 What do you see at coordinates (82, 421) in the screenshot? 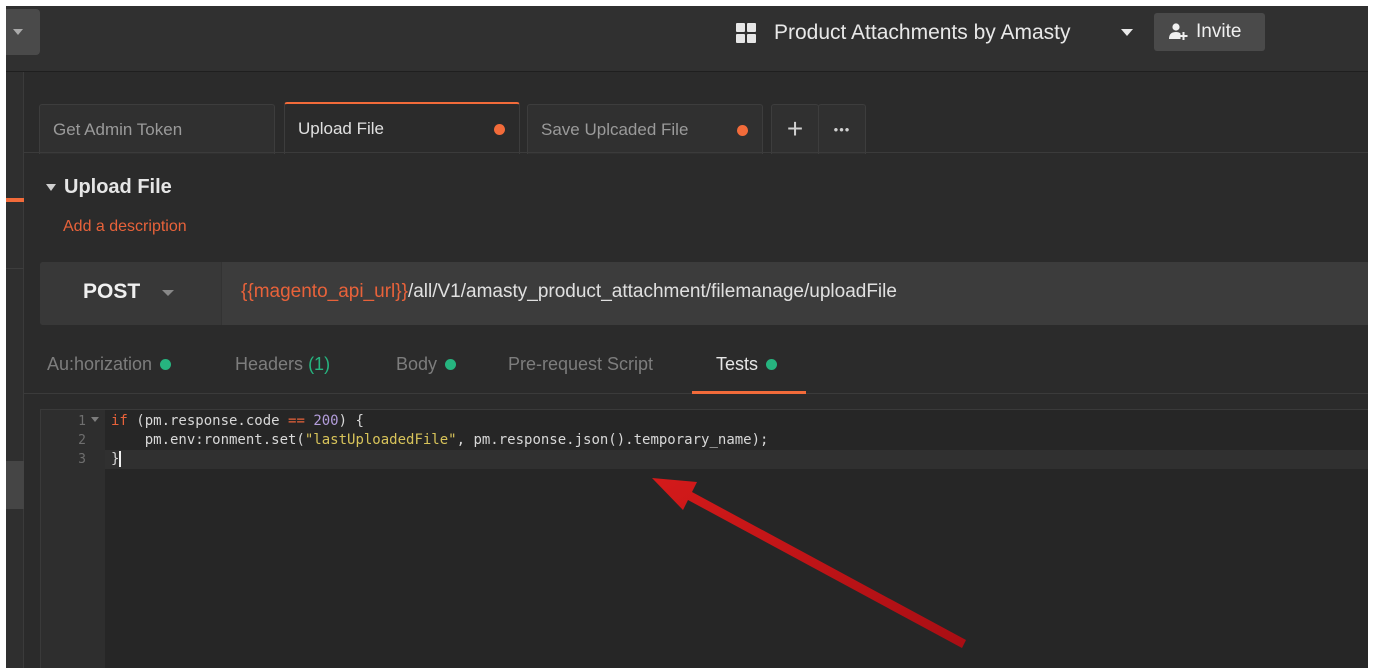
I see `line-number: 1` at bounding box center [82, 421].